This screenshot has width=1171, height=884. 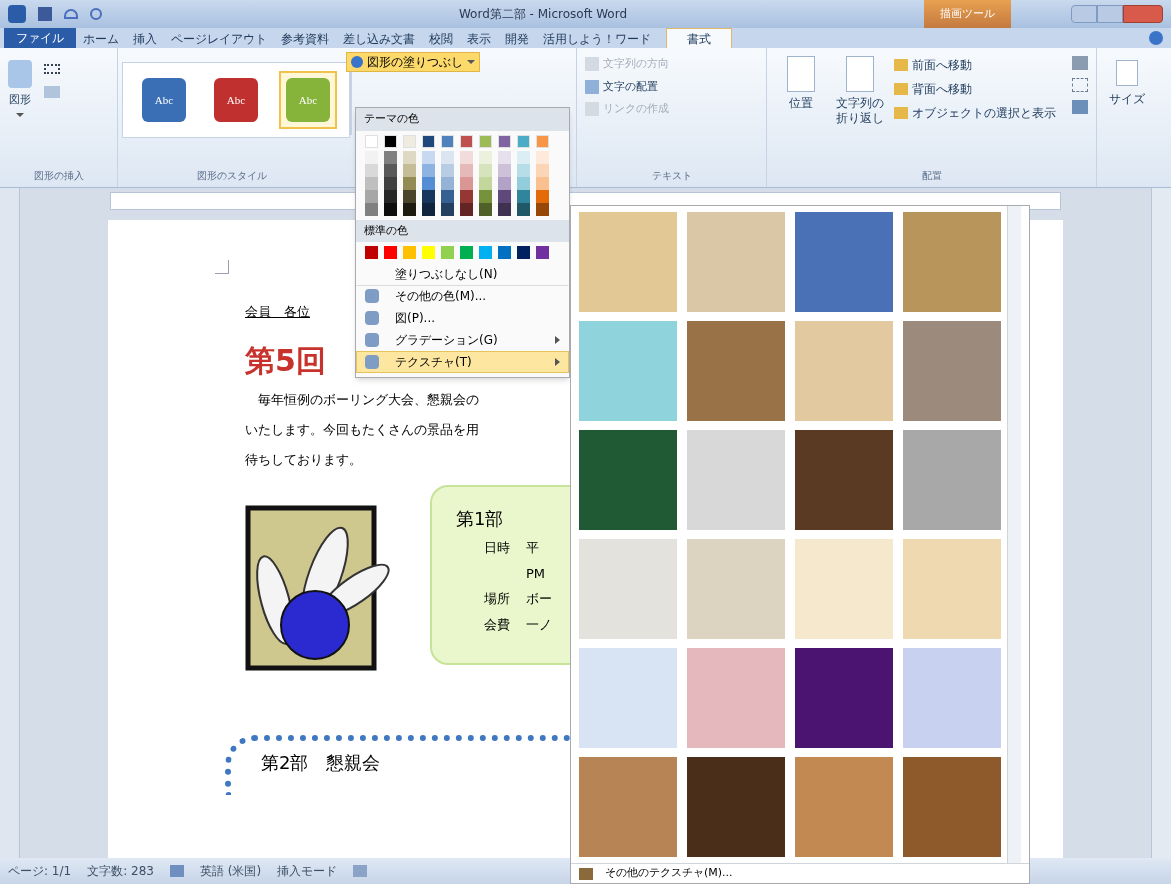 I want to click on size-button: サイズ, so click(x=1127, y=84).